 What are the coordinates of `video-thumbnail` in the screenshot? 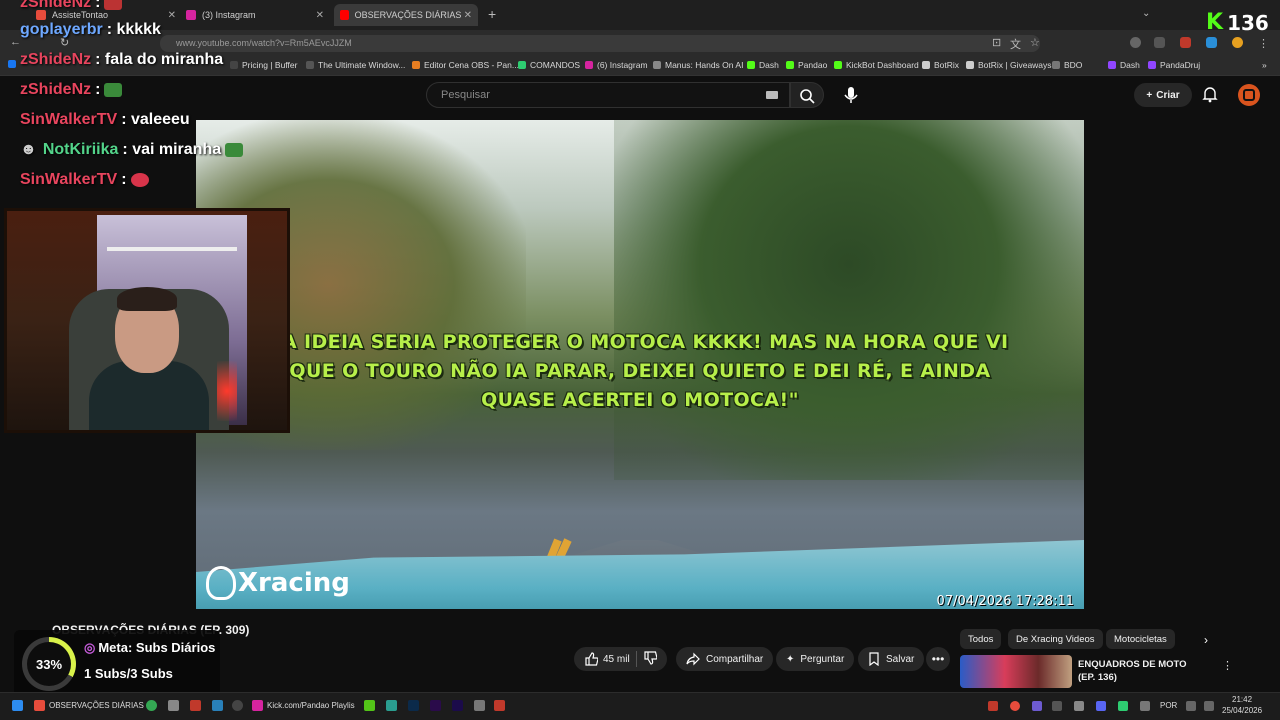 It's located at (1016, 671).